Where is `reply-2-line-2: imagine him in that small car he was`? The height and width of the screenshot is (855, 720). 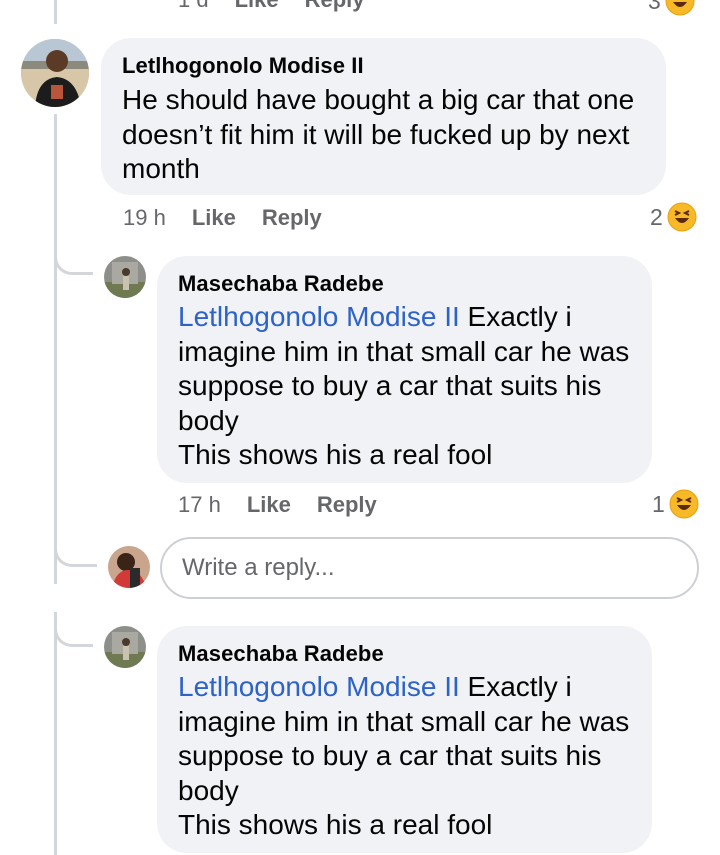
reply-2-line-2: imagine him in that small car he was is located at coordinates (404, 721).